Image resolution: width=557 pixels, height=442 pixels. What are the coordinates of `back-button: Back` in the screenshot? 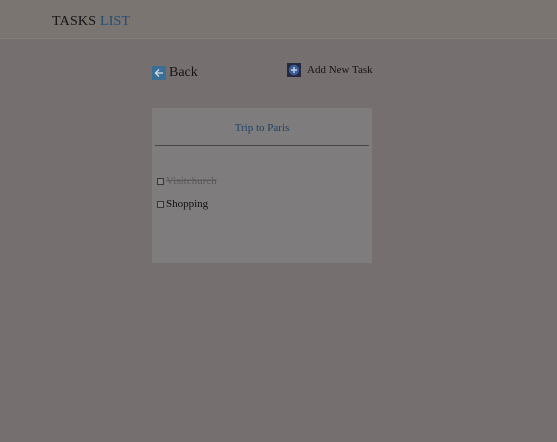 It's located at (175, 73).